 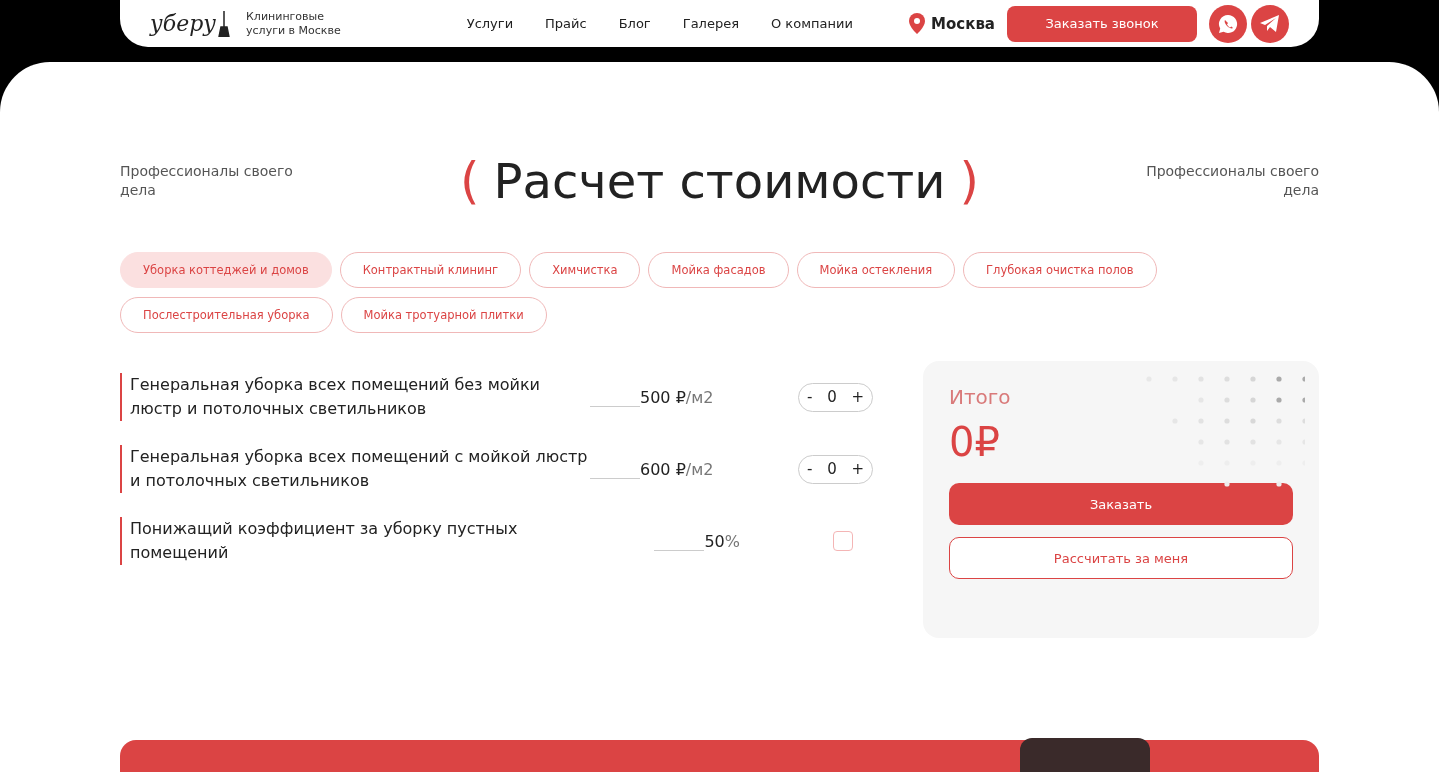 What do you see at coordinates (677, 469) in the screenshot?
I see `service-price: 600 ₽/м2` at bounding box center [677, 469].